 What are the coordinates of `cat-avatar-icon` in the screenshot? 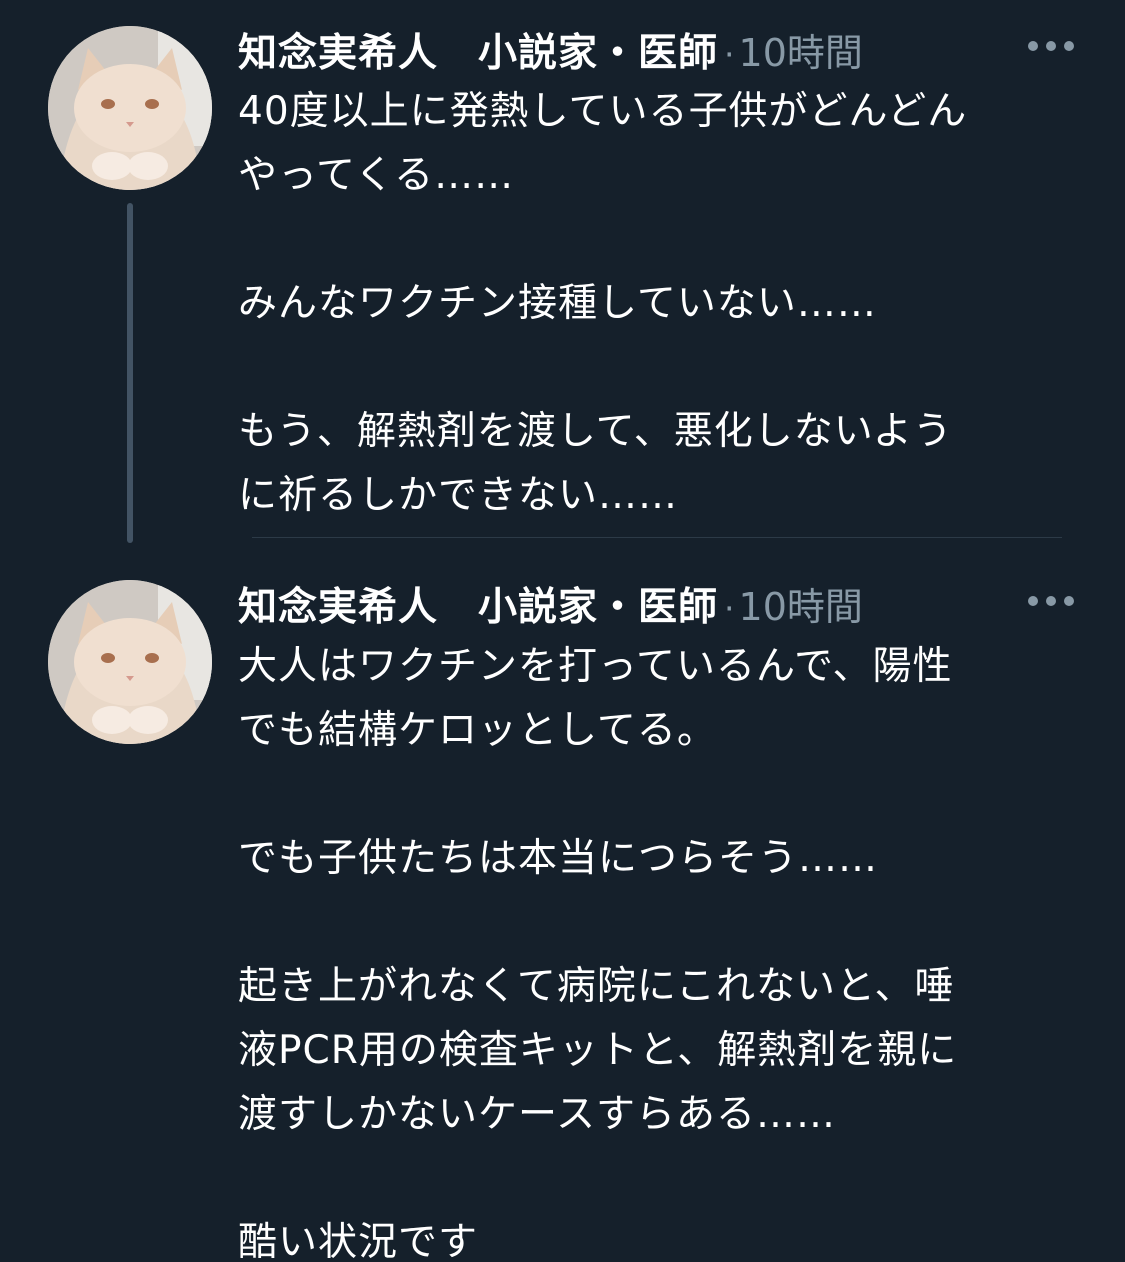 It's located at (130, 662).